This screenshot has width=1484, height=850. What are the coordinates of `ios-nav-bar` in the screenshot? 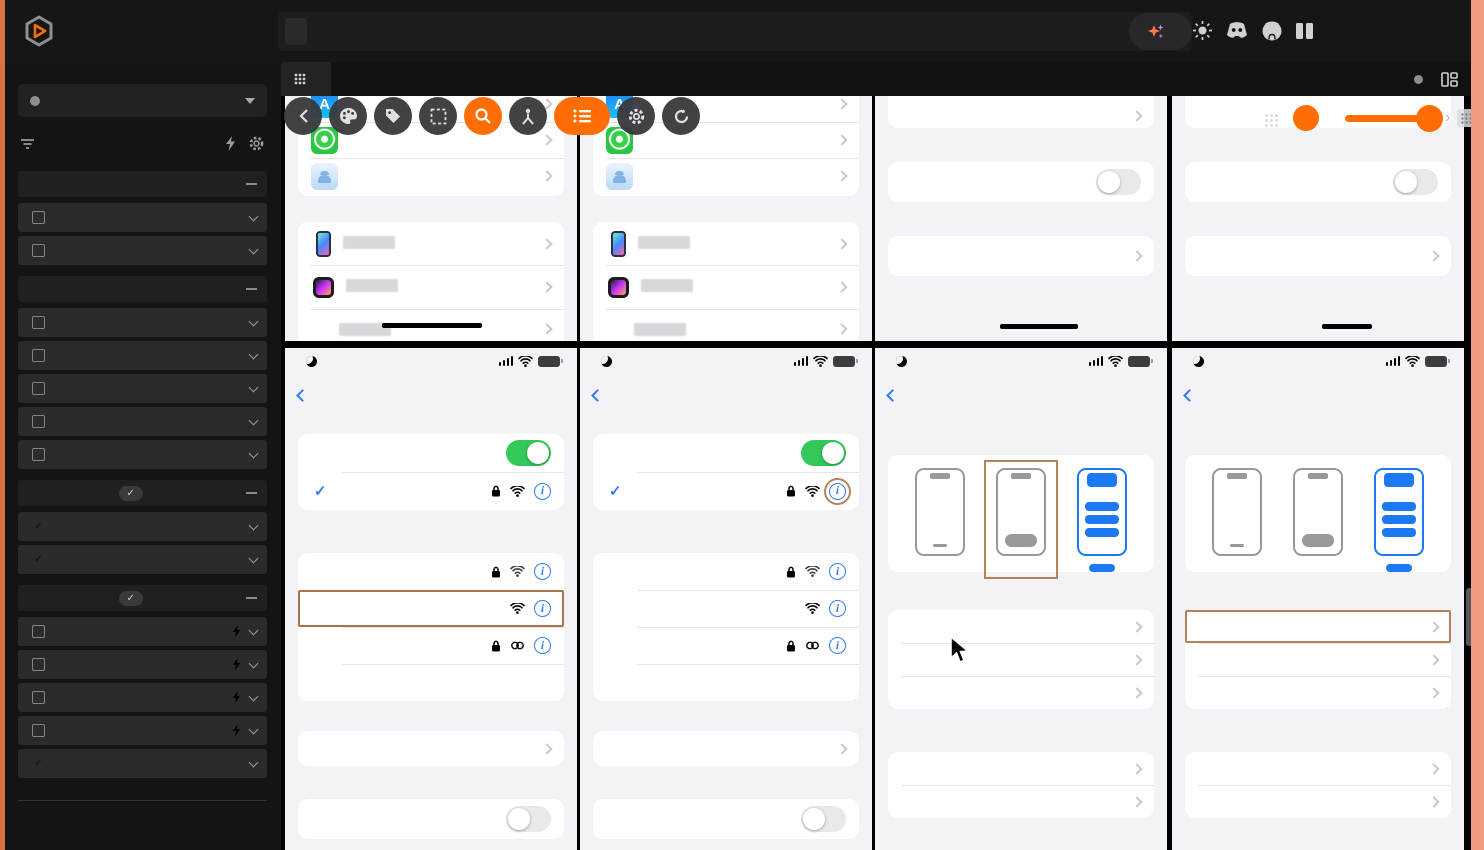 It's located at (726, 395).